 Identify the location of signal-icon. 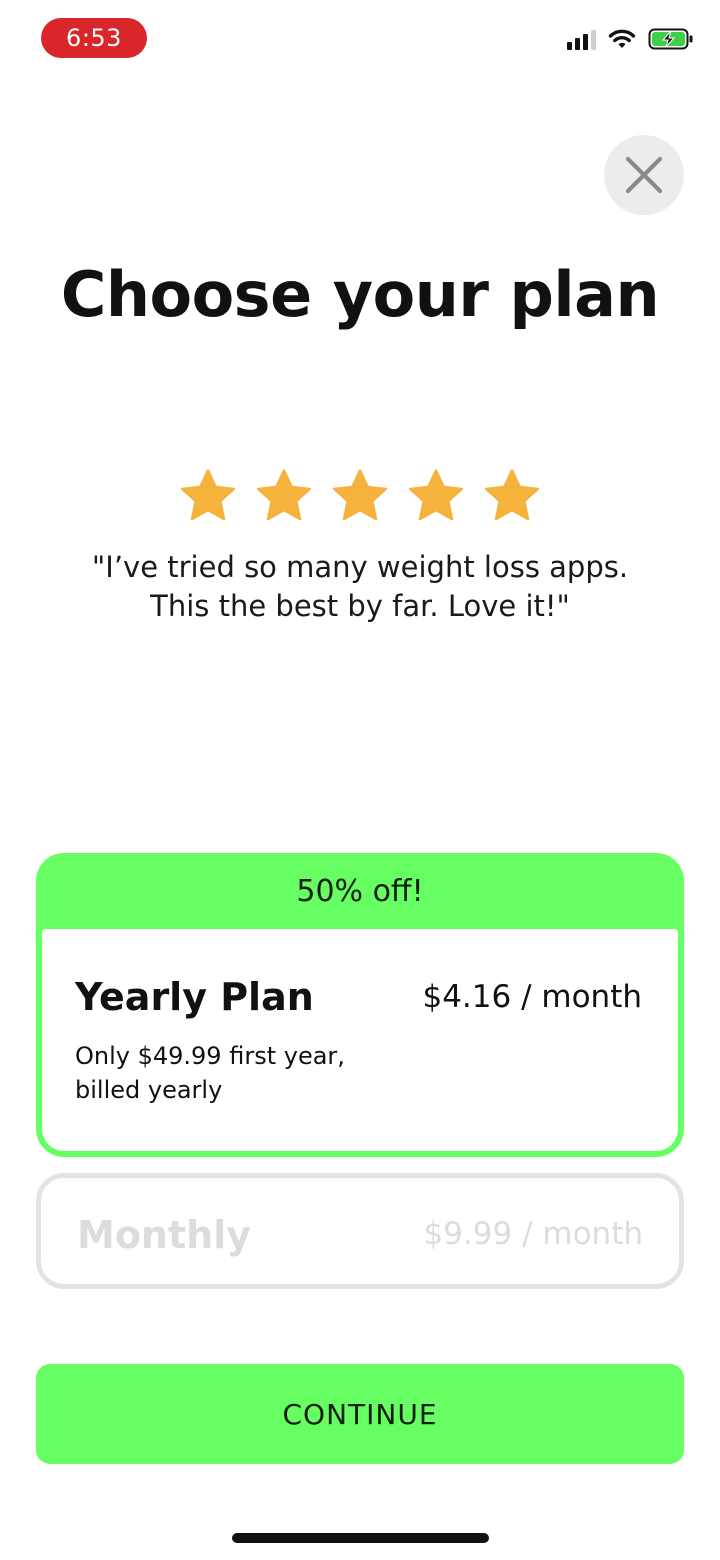
(581, 39).